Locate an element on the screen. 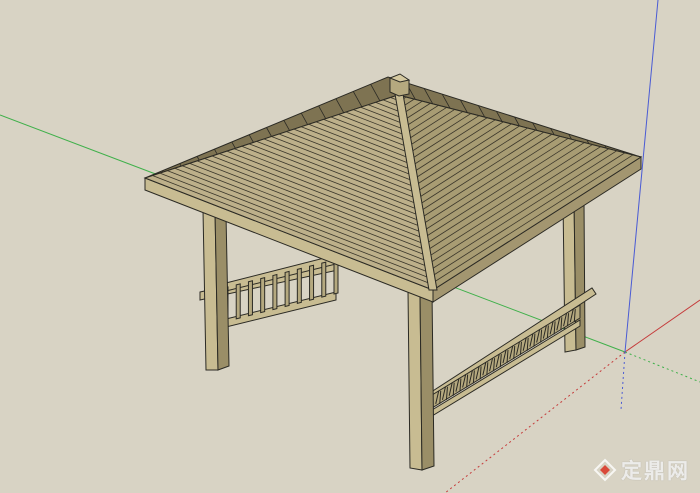 This screenshot has width=700, height=493. post-back-left is located at coordinates (216, 290).